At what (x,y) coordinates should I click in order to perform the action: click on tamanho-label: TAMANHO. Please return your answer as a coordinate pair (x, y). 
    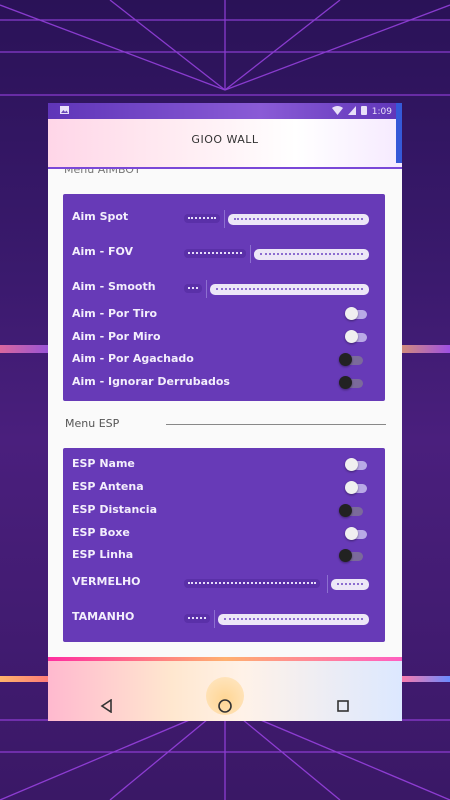
    Looking at the image, I should click on (103, 616).